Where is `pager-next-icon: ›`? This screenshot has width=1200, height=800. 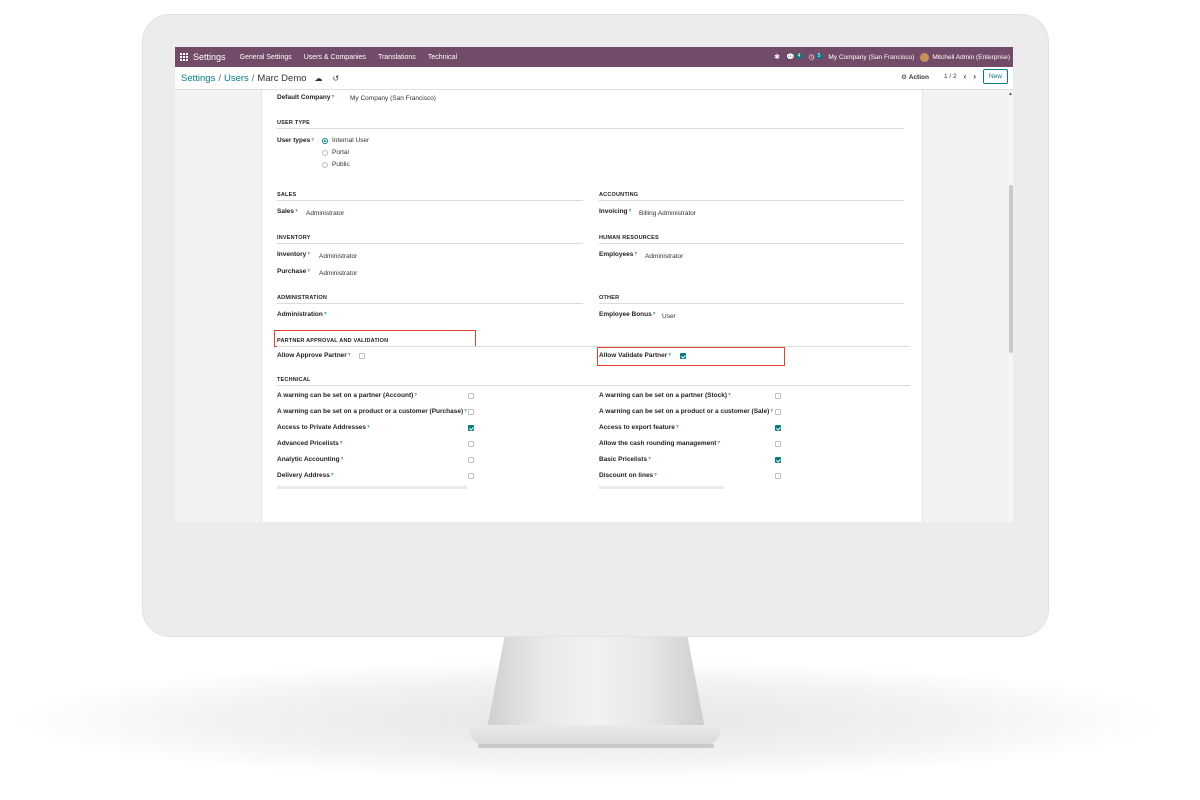 pager-next-icon: › is located at coordinates (974, 76).